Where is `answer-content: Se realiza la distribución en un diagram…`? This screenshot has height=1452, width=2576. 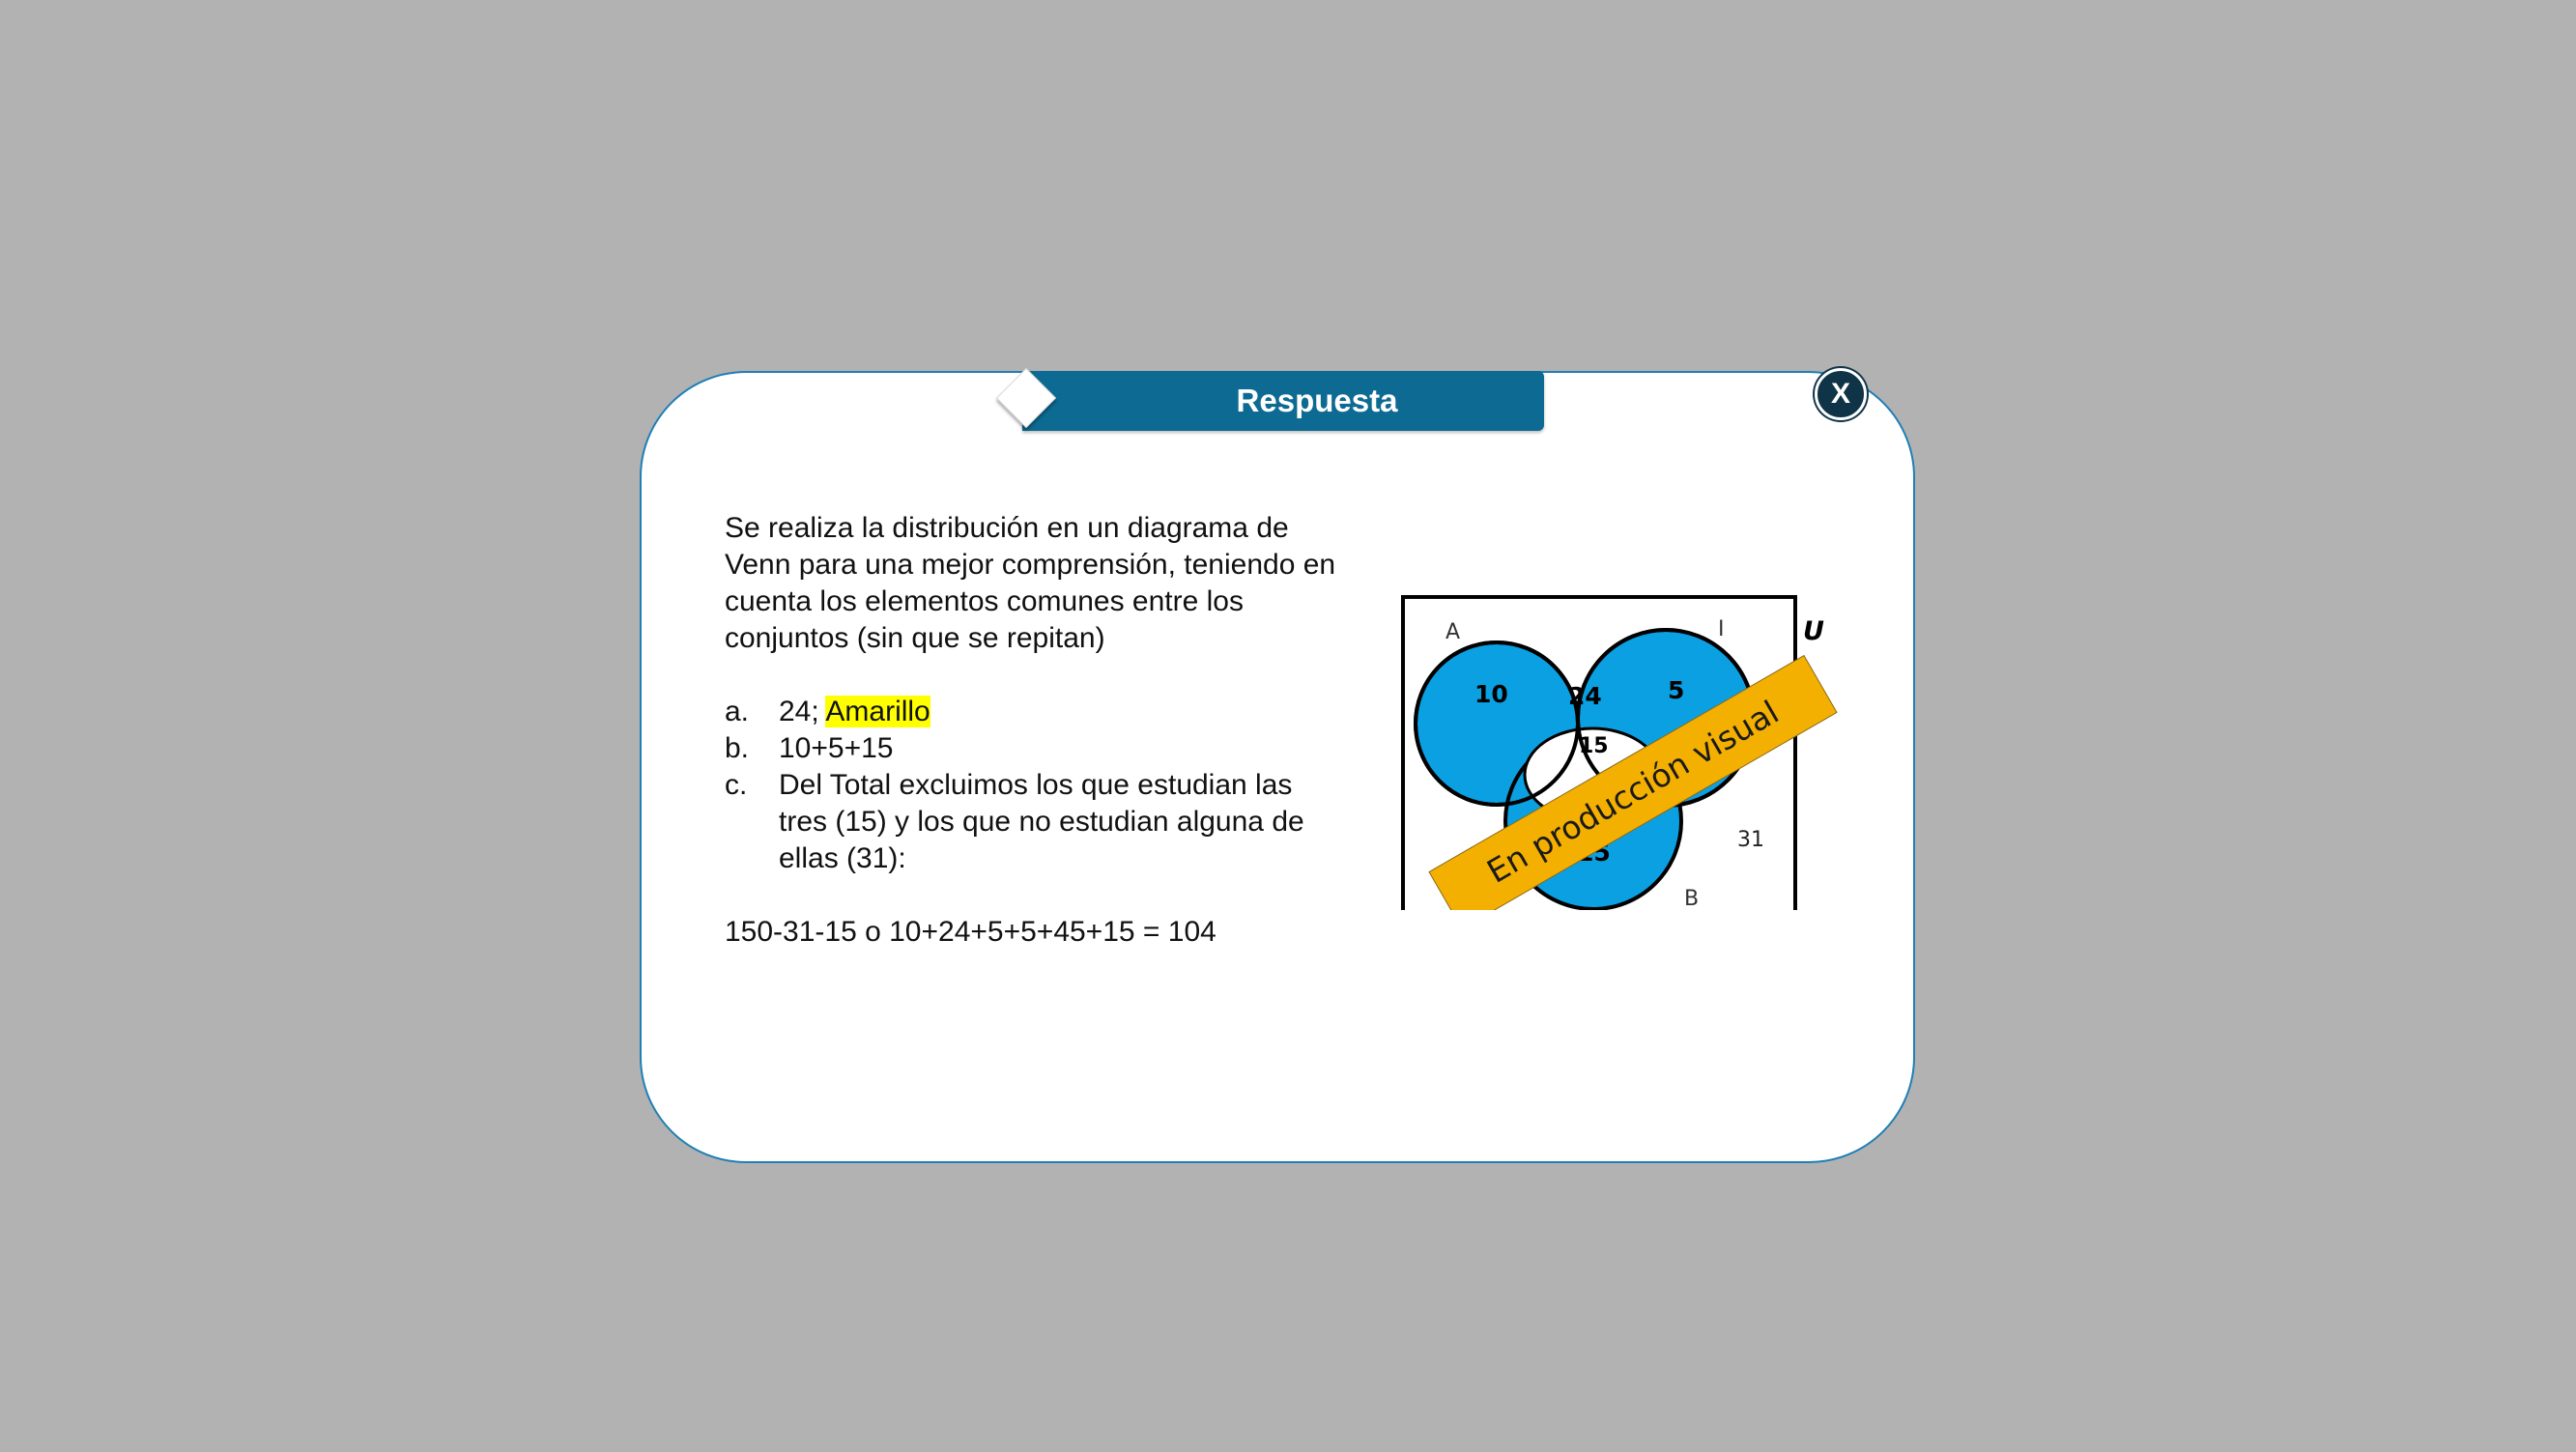
answer-content: Se realiza la distribución en un diagram… is located at coordinates (1034, 730).